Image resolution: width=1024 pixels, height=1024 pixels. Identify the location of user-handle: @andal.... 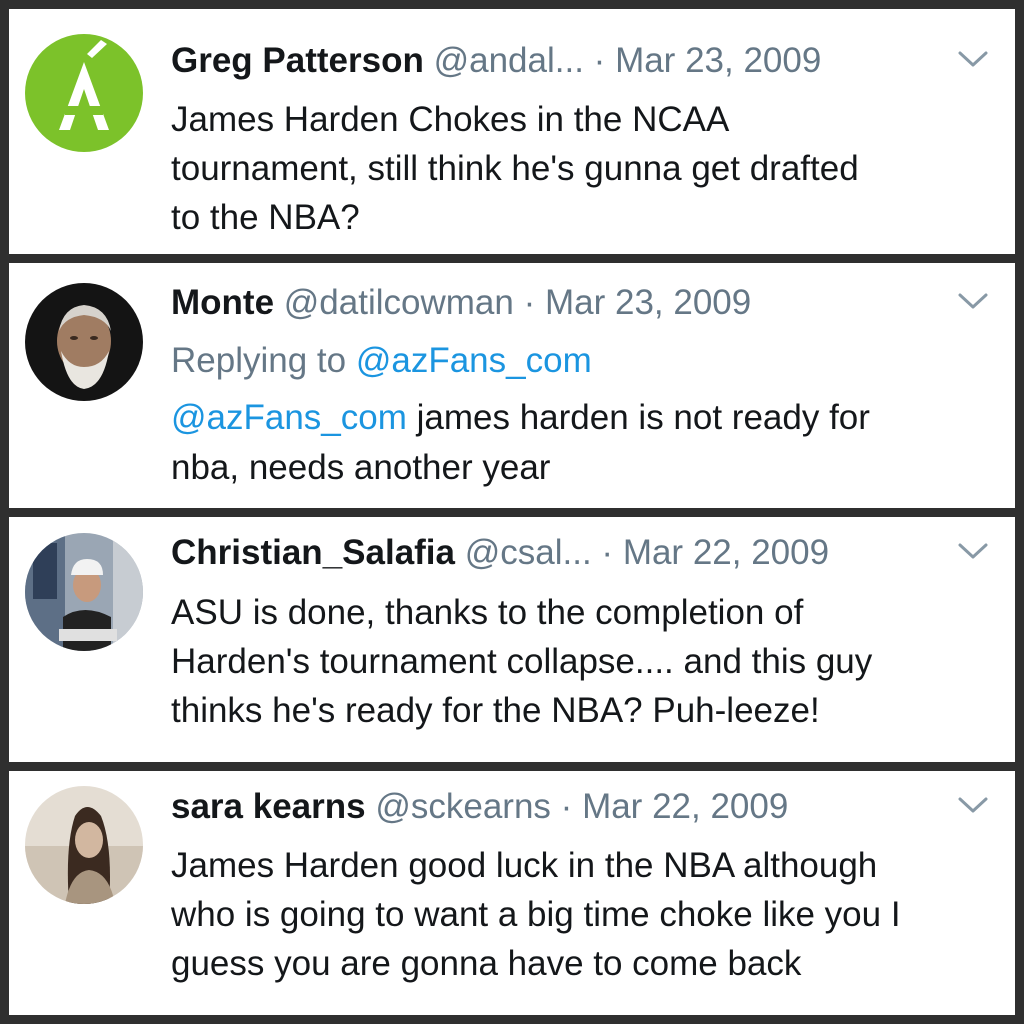
(509, 60).